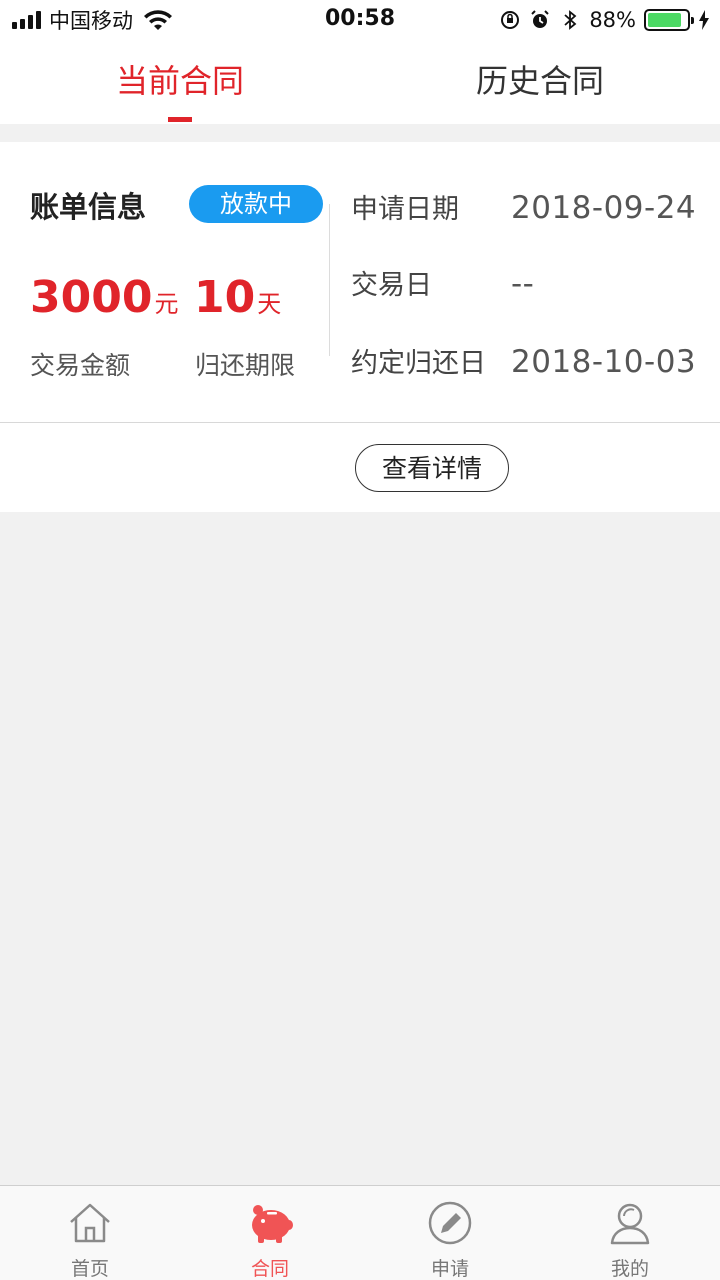 Image resolution: width=720 pixels, height=1280 pixels. I want to click on nav-item-home: 首页, so click(90, 1233).